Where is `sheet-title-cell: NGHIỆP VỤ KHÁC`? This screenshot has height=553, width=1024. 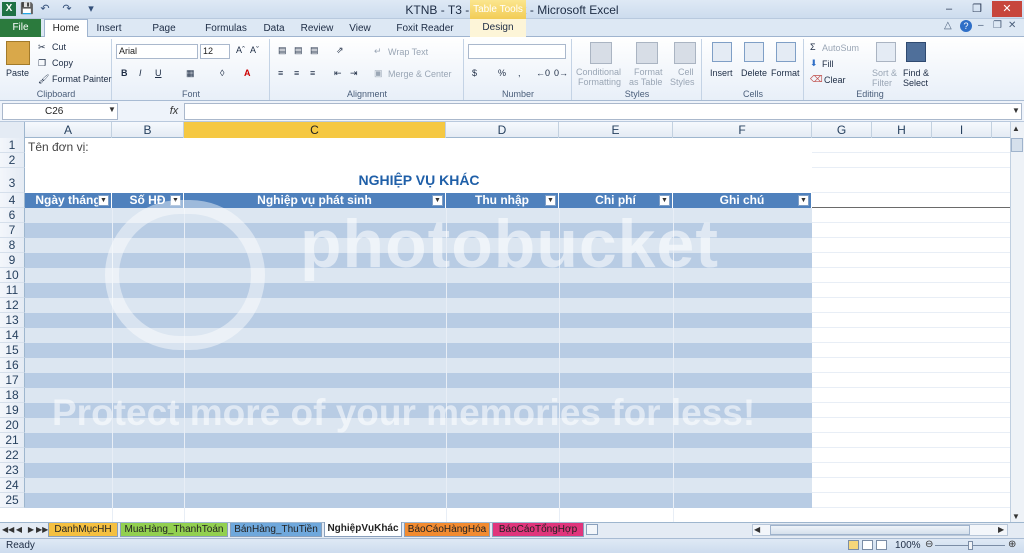 sheet-title-cell: NGHIỆP VỤ KHÁC is located at coordinates (419, 180).